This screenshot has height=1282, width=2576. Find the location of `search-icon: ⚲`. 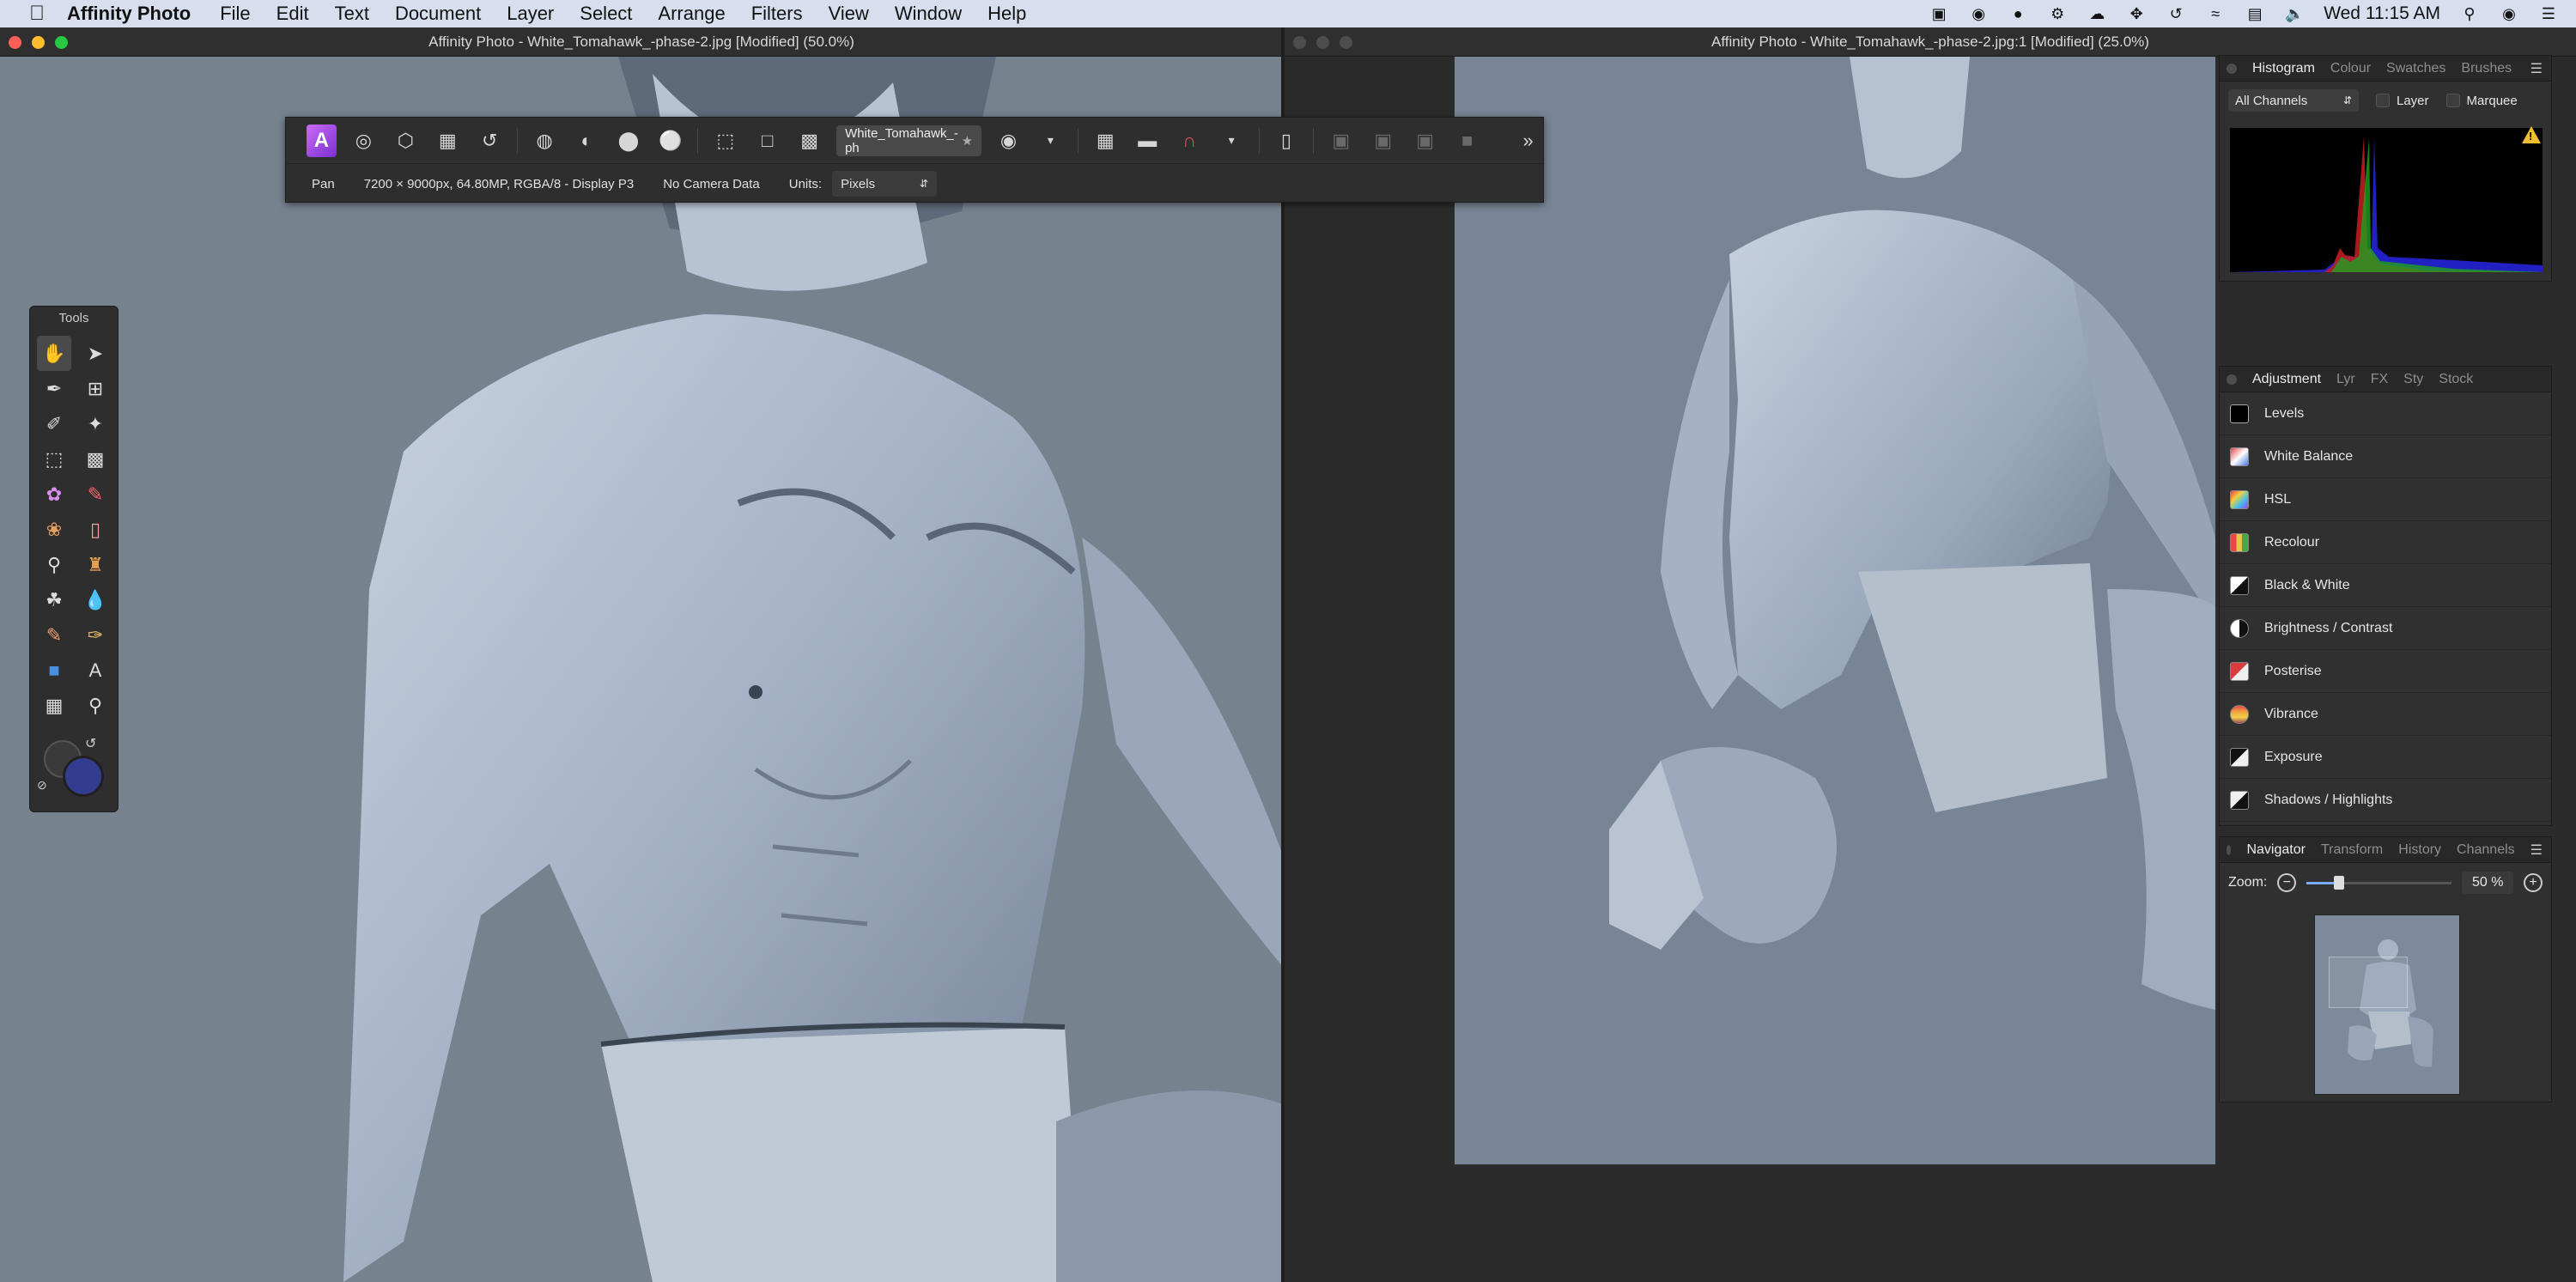

search-icon: ⚲ is located at coordinates (2470, 13).